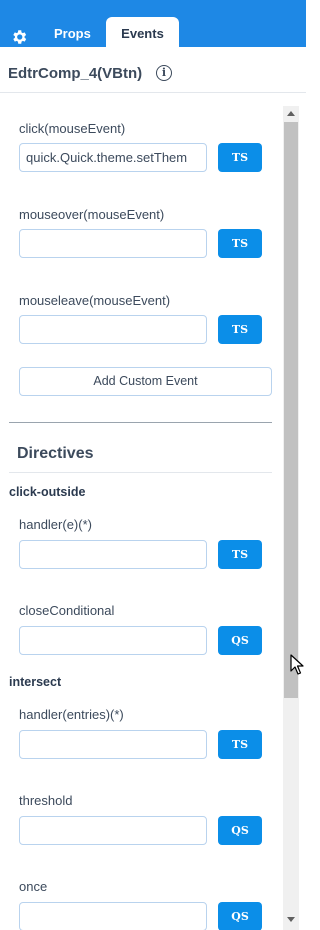 This screenshot has height=930, width=320. I want to click on directives-heading: Directives, so click(55, 453).